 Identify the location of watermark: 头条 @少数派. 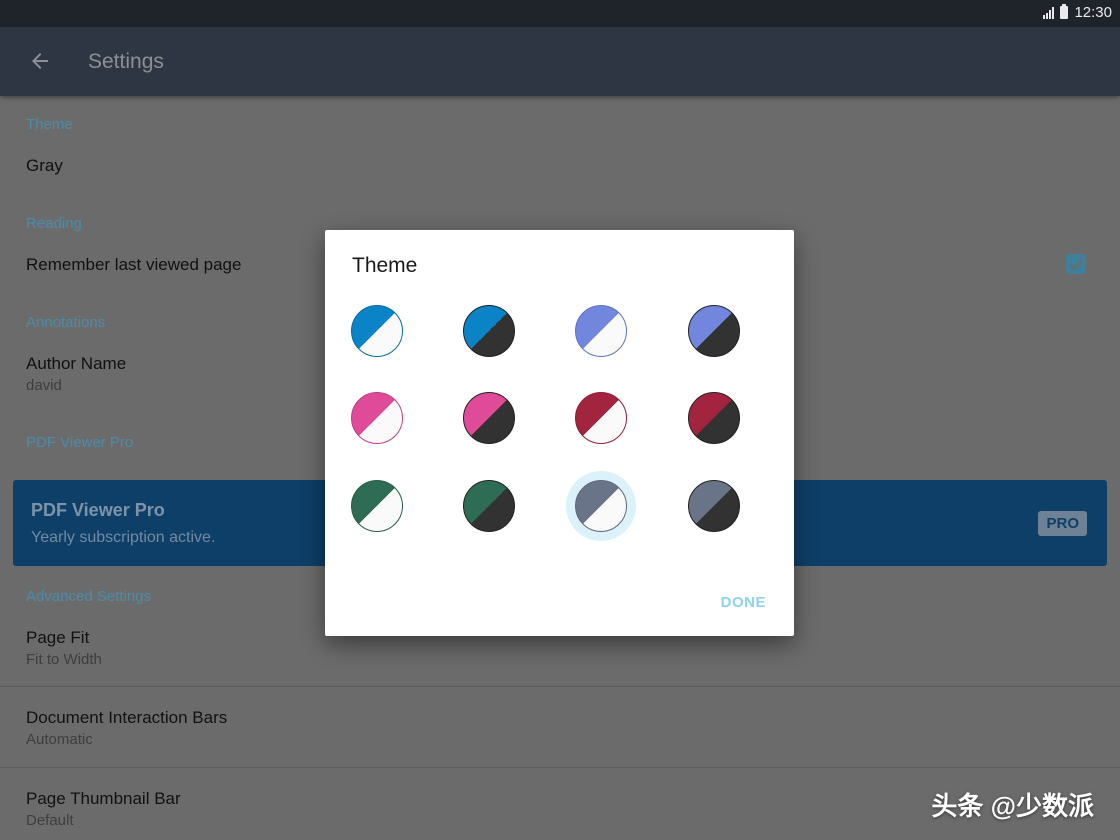
(1012, 806).